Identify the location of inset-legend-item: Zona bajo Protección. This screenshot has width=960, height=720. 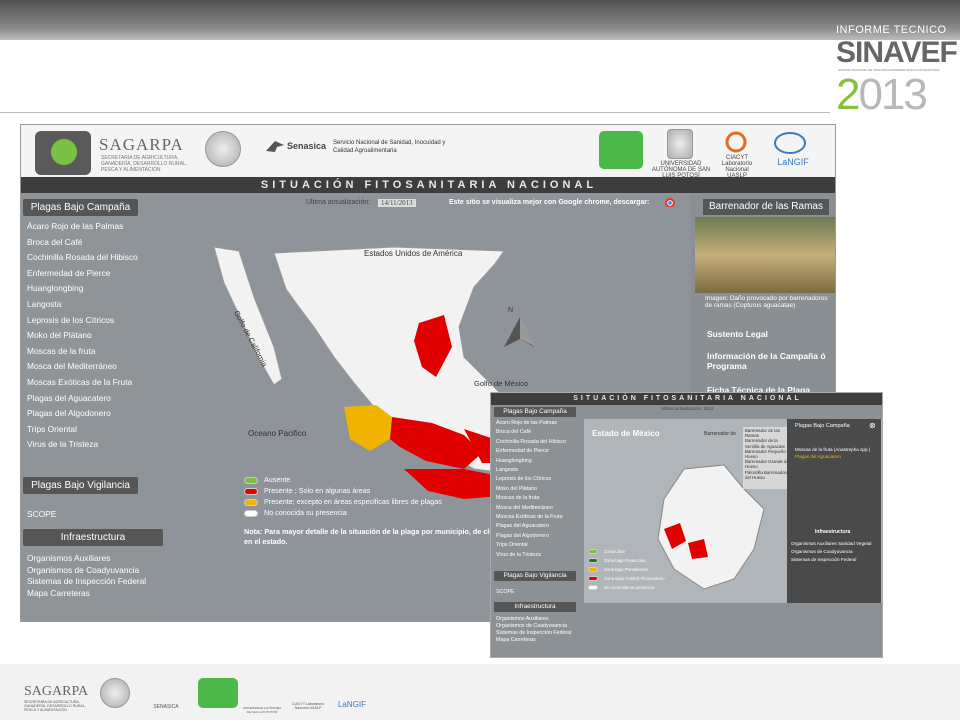
(617, 561).